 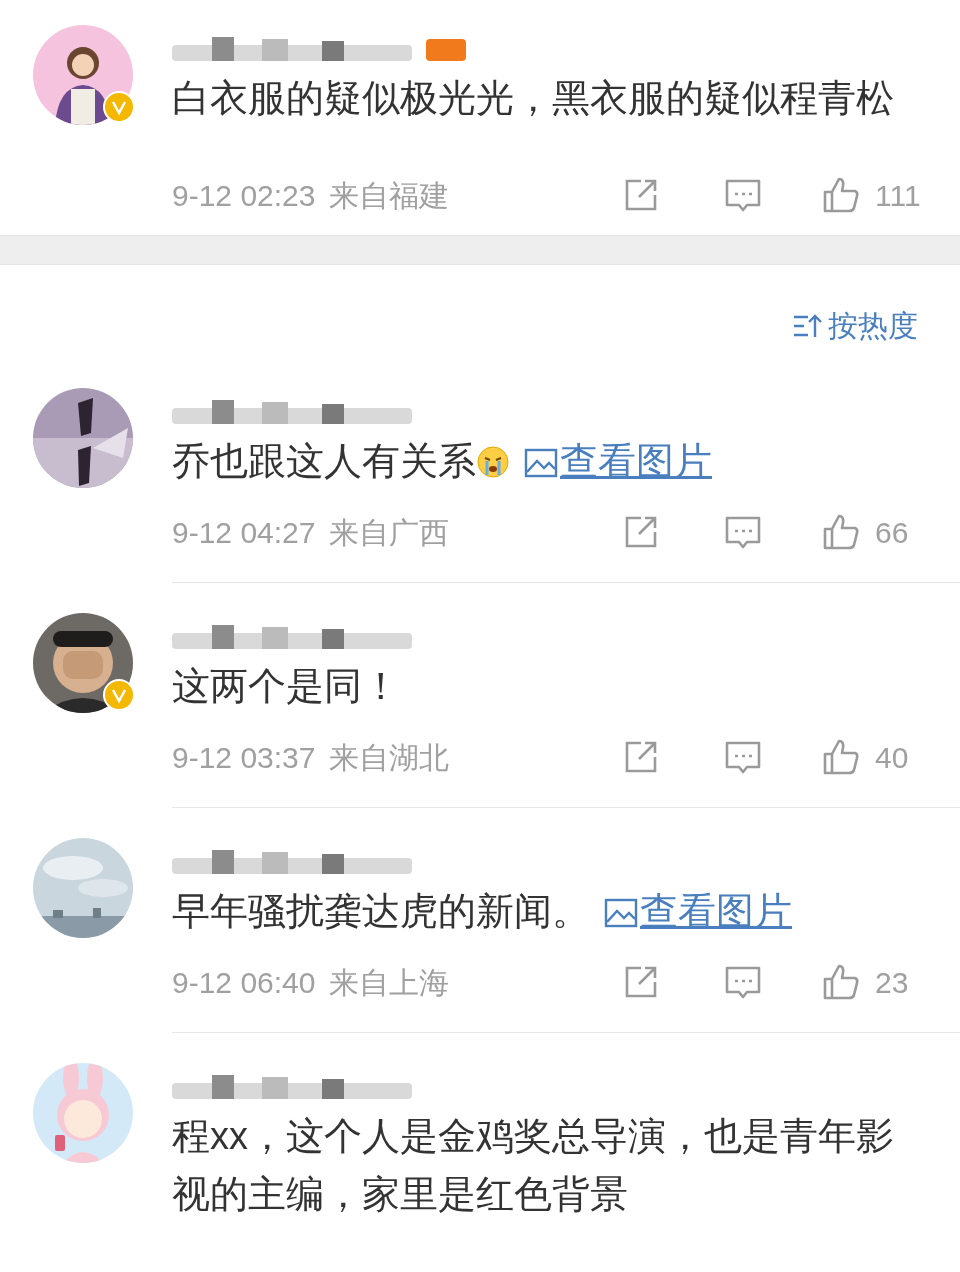 What do you see at coordinates (389, 195) in the screenshot?
I see `post-location: 来自福建` at bounding box center [389, 195].